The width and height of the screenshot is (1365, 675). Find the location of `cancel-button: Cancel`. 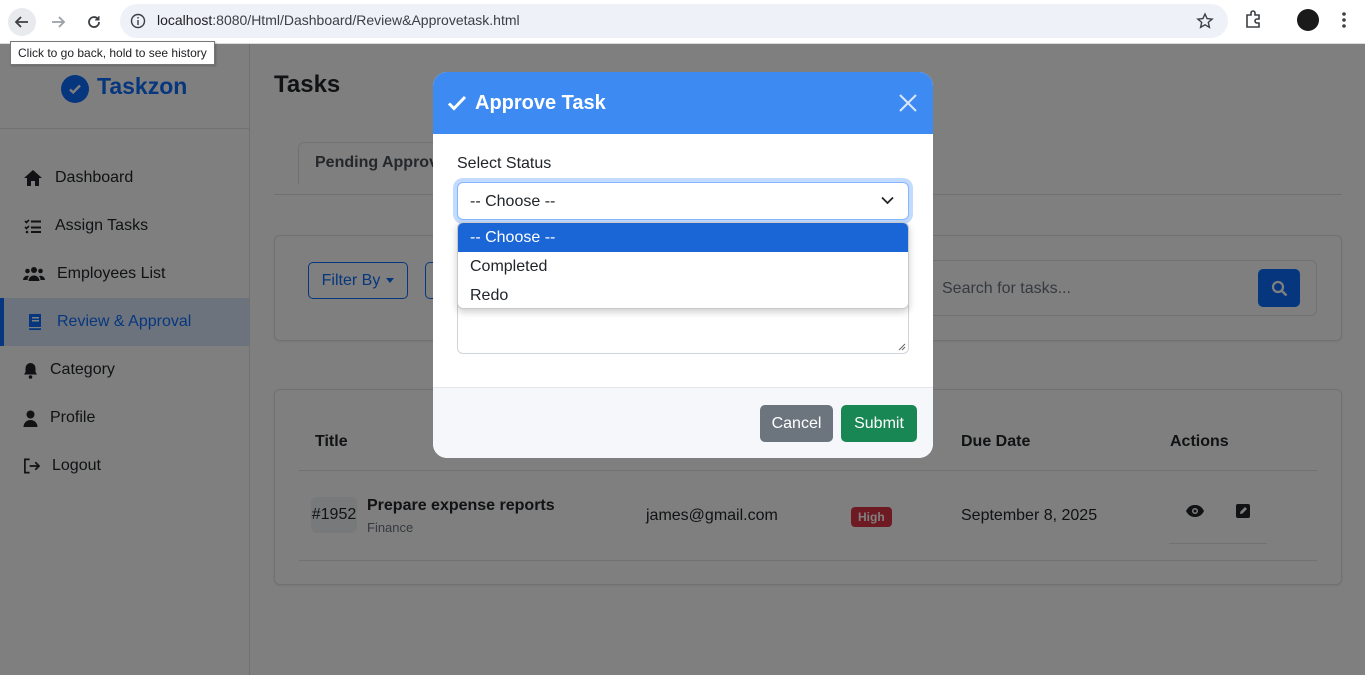

cancel-button: Cancel is located at coordinates (796, 423).